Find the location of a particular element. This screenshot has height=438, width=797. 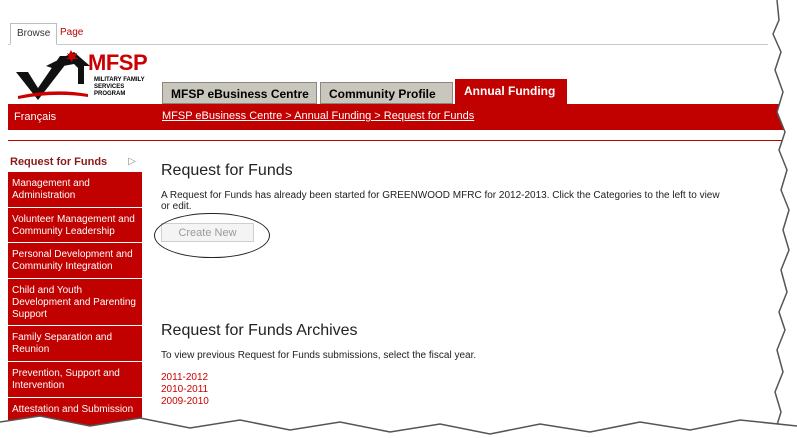

sidebar-header: Request for Funds ▷ is located at coordinates (75, 162).